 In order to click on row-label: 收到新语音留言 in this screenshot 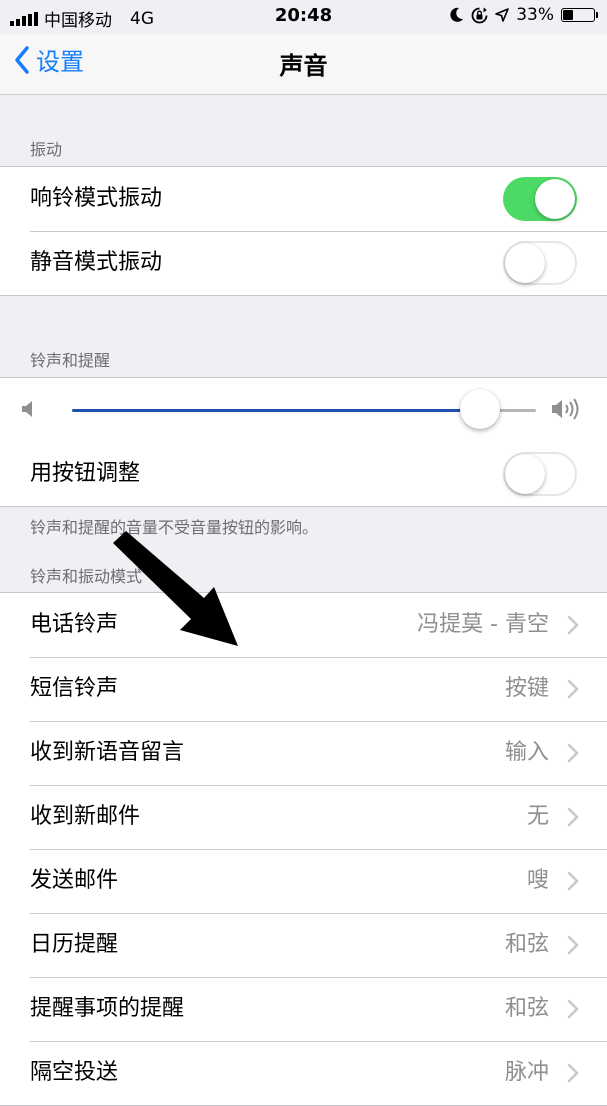, I will do `click(107, 752)`.